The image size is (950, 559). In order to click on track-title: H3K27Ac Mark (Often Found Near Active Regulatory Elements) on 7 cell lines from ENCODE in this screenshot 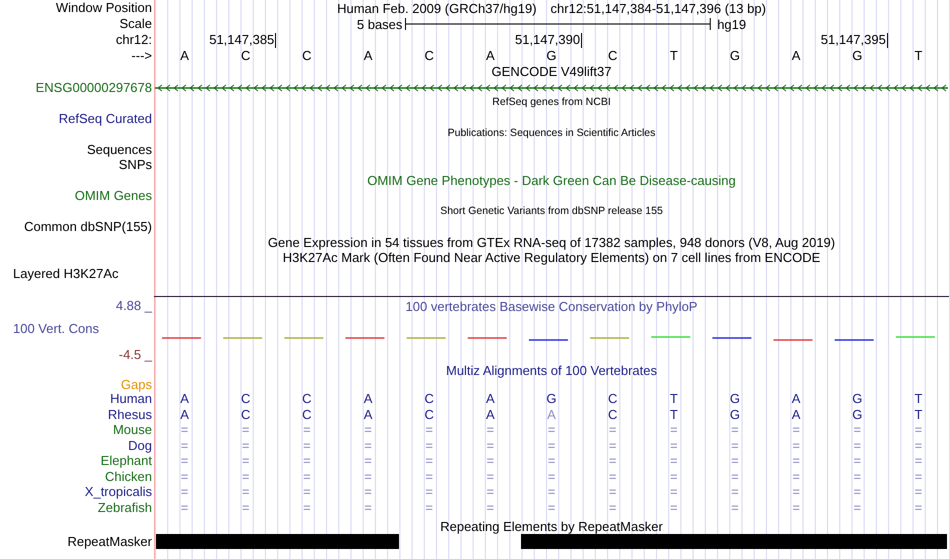, I will do `click(551, 258)`.